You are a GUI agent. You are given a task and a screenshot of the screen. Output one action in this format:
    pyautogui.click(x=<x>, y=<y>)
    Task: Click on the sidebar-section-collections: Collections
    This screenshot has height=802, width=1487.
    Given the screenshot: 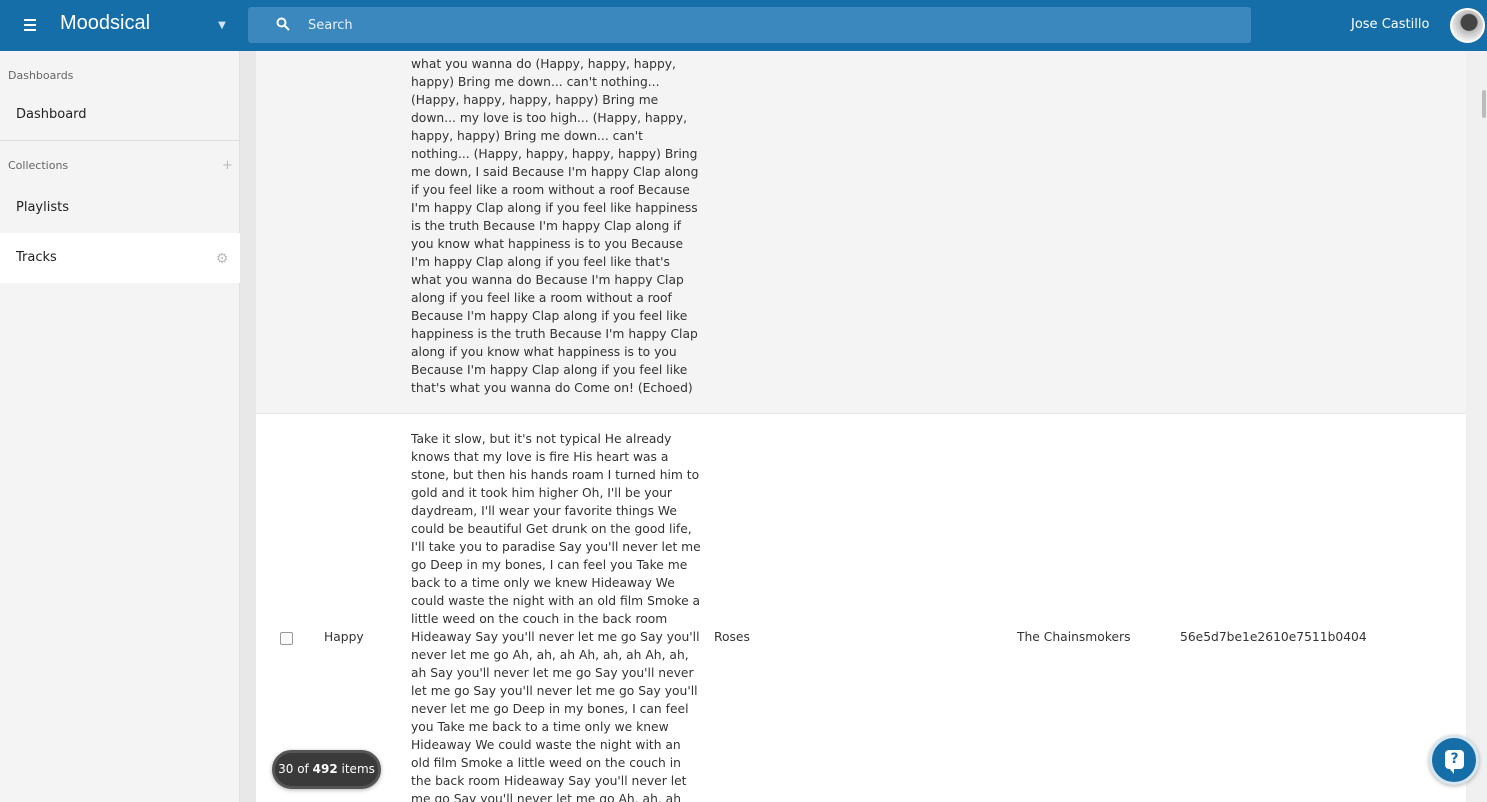 What is the action you would take?
    pyautogui.click(x=38, y=165)
    